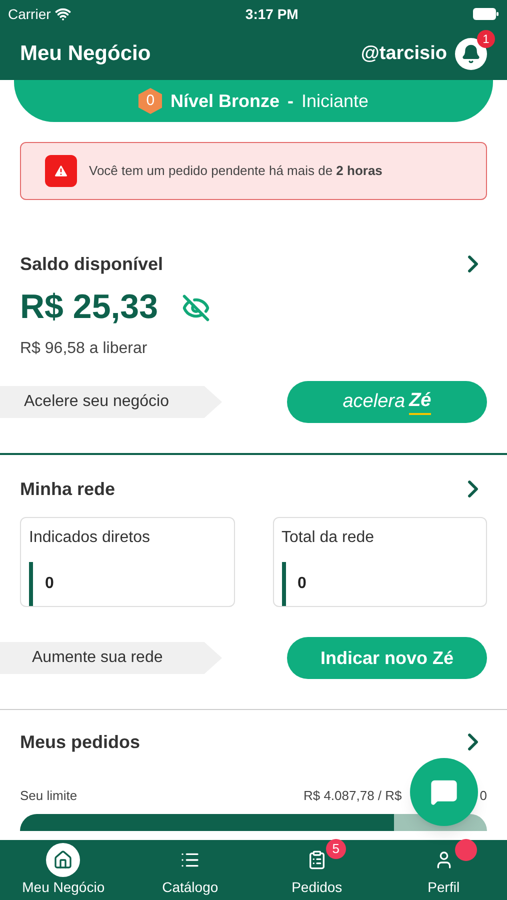  Describe the element at coordinates (89, 307) in the screenshot. I see `balance-amount: R$ 25,33` at that location.